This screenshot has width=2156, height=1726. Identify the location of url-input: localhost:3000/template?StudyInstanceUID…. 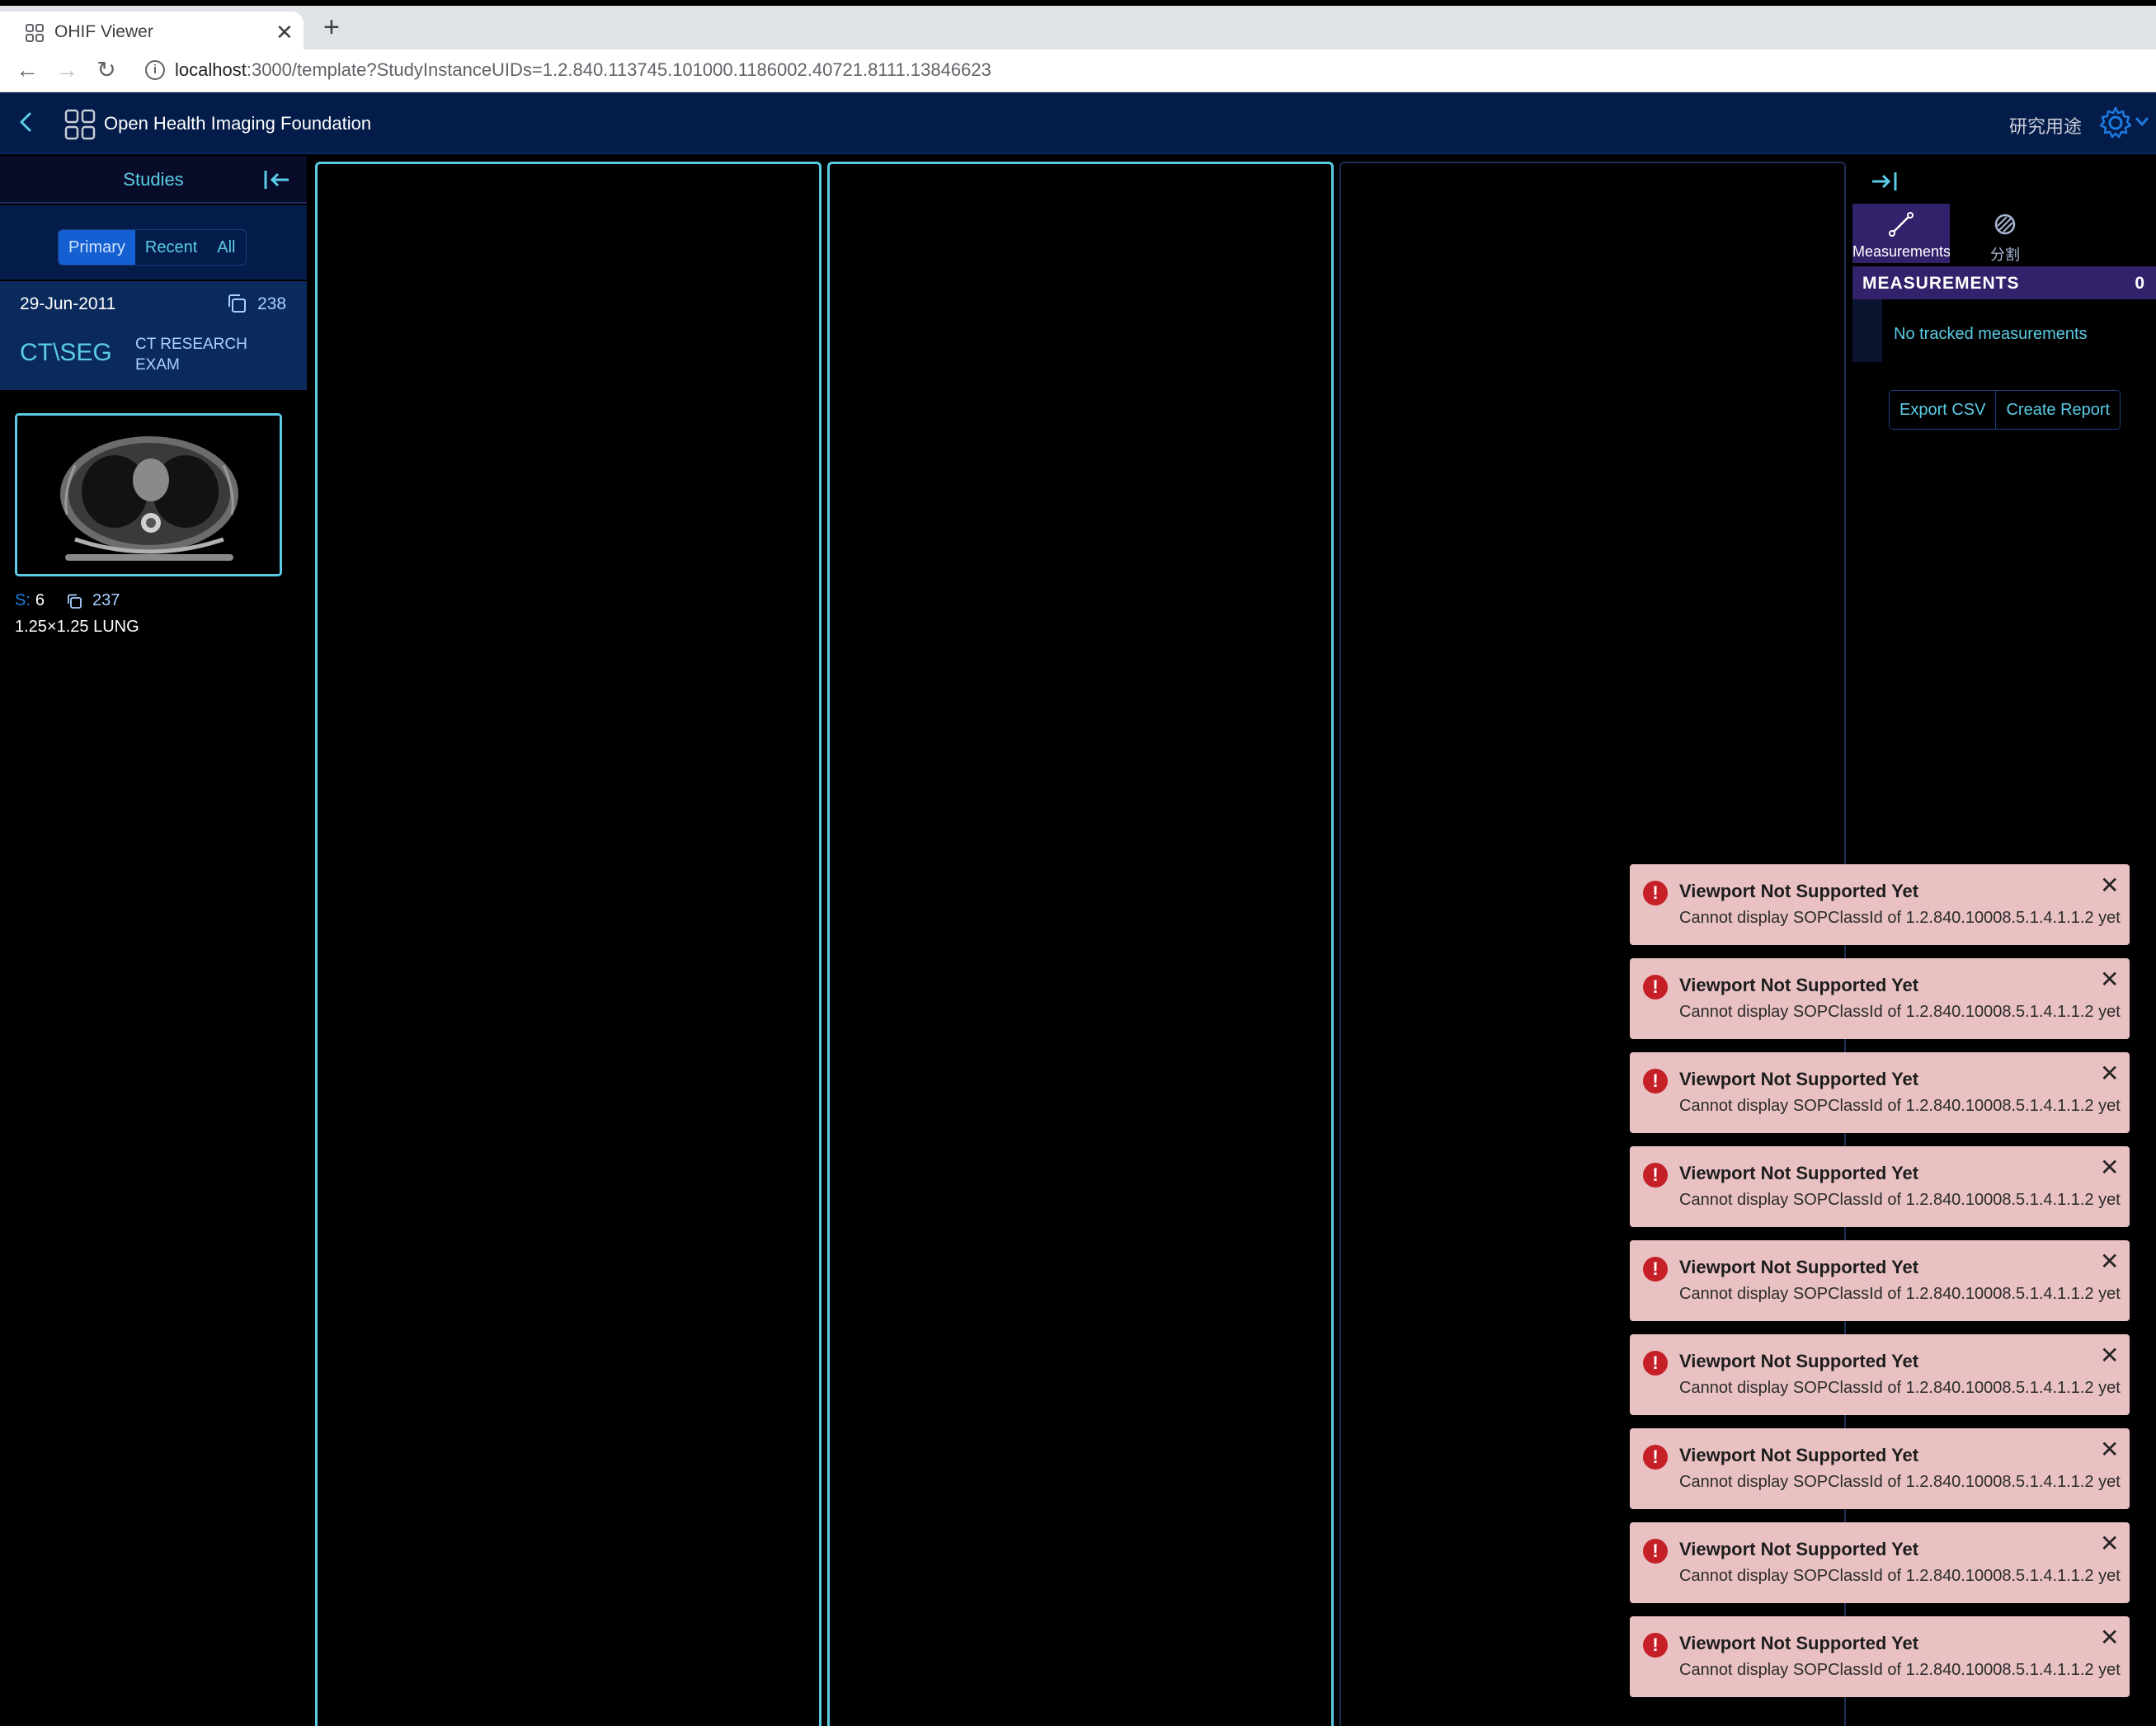
(583, 70).